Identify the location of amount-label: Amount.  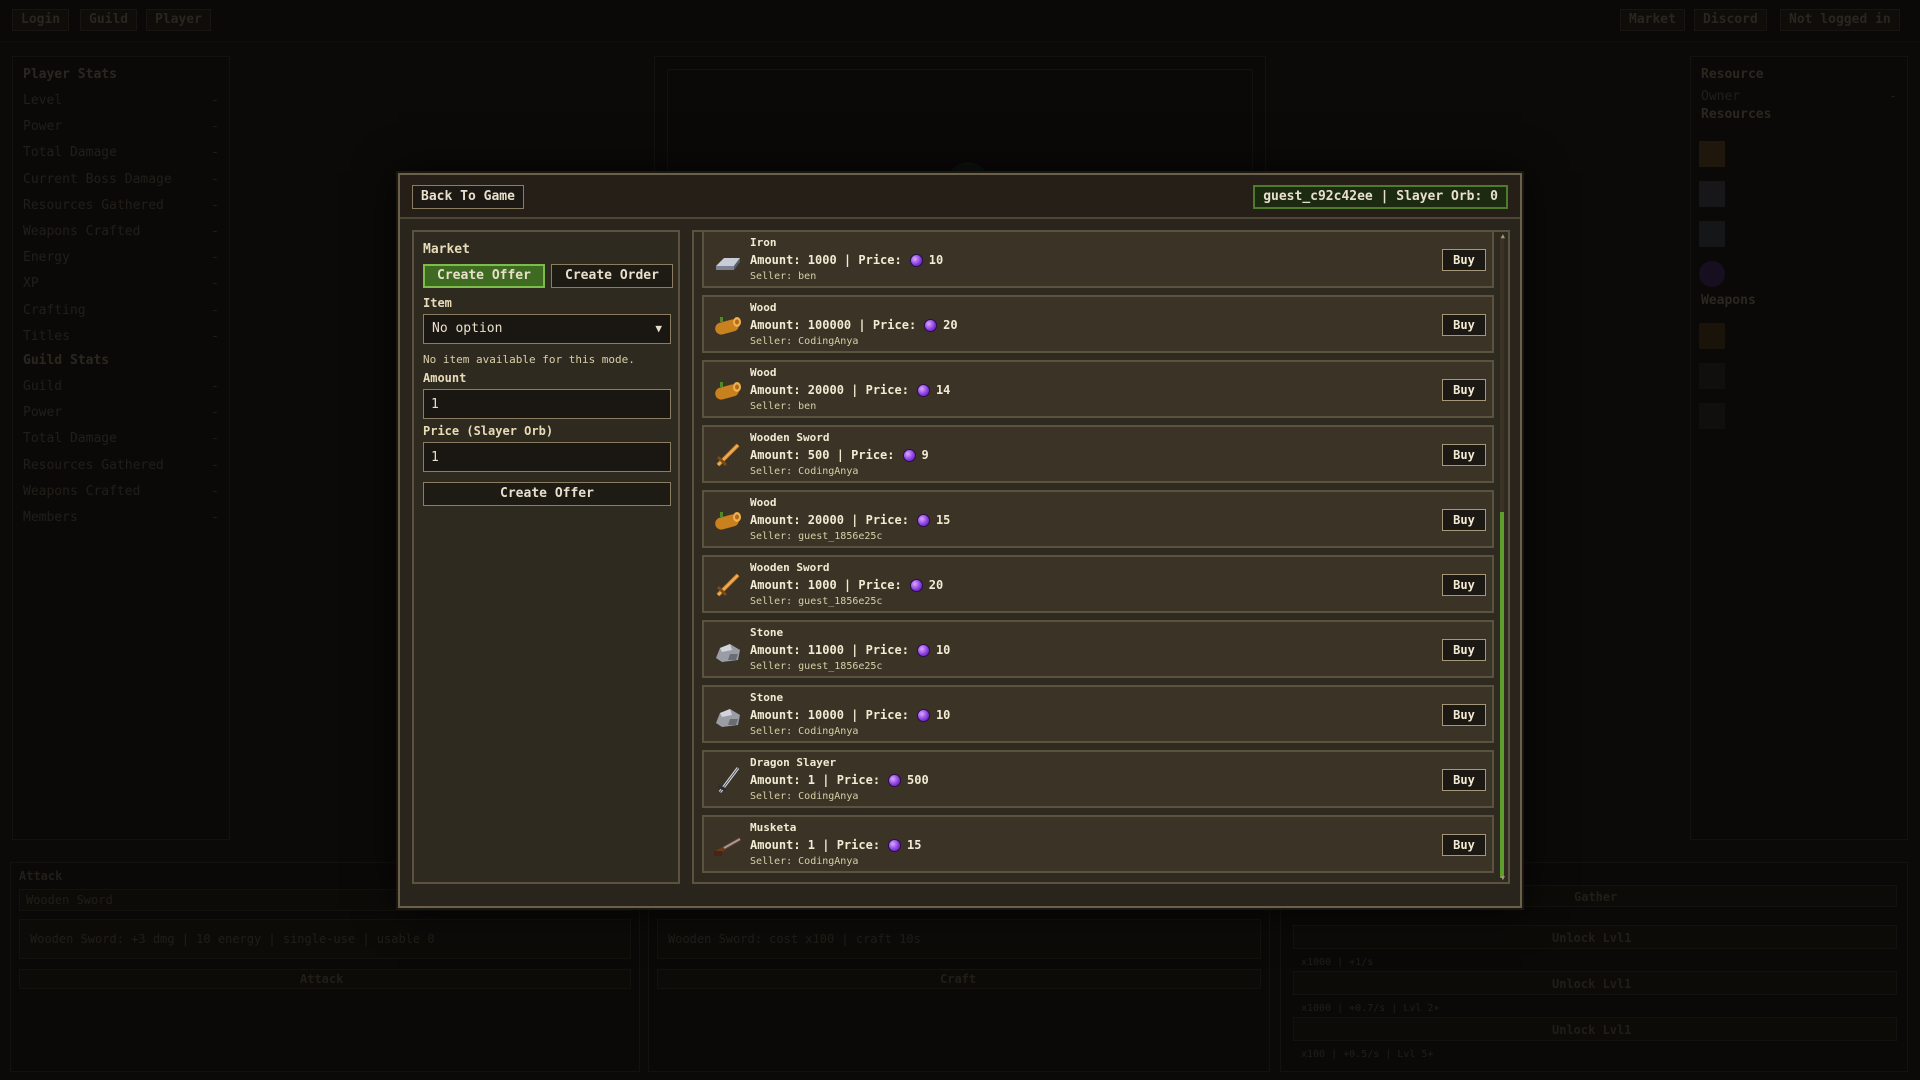
(445, 378).